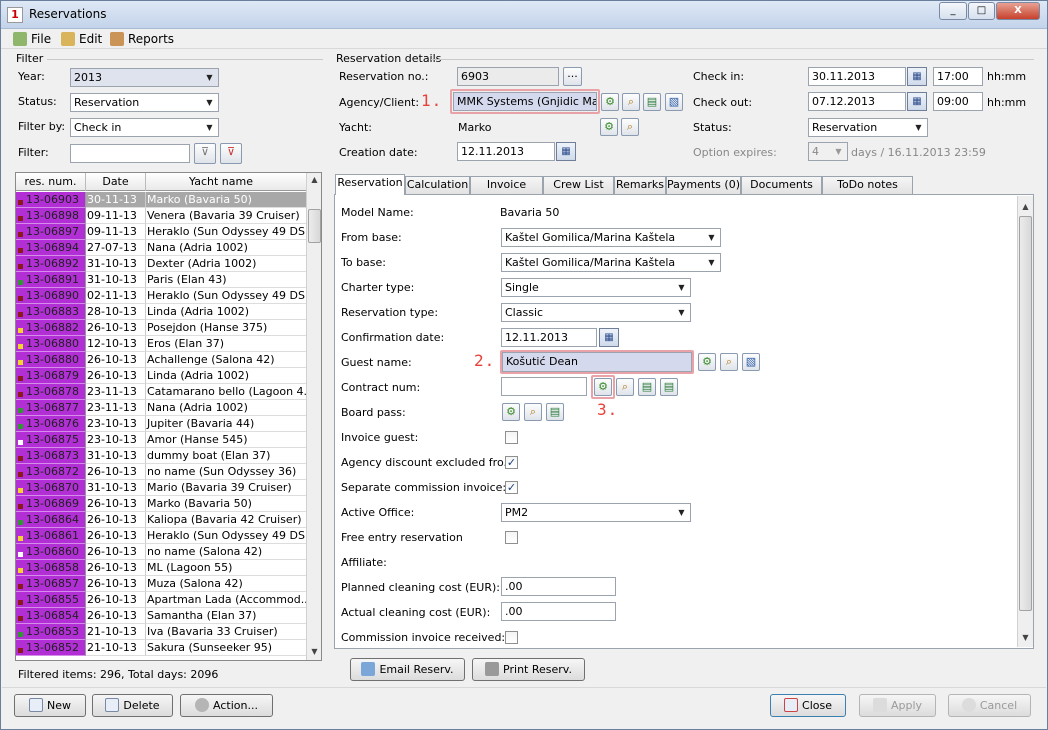 The height and width of the screenshot is (730, 1048). I want to click on menu-edit: Edit, so click(80, 39).